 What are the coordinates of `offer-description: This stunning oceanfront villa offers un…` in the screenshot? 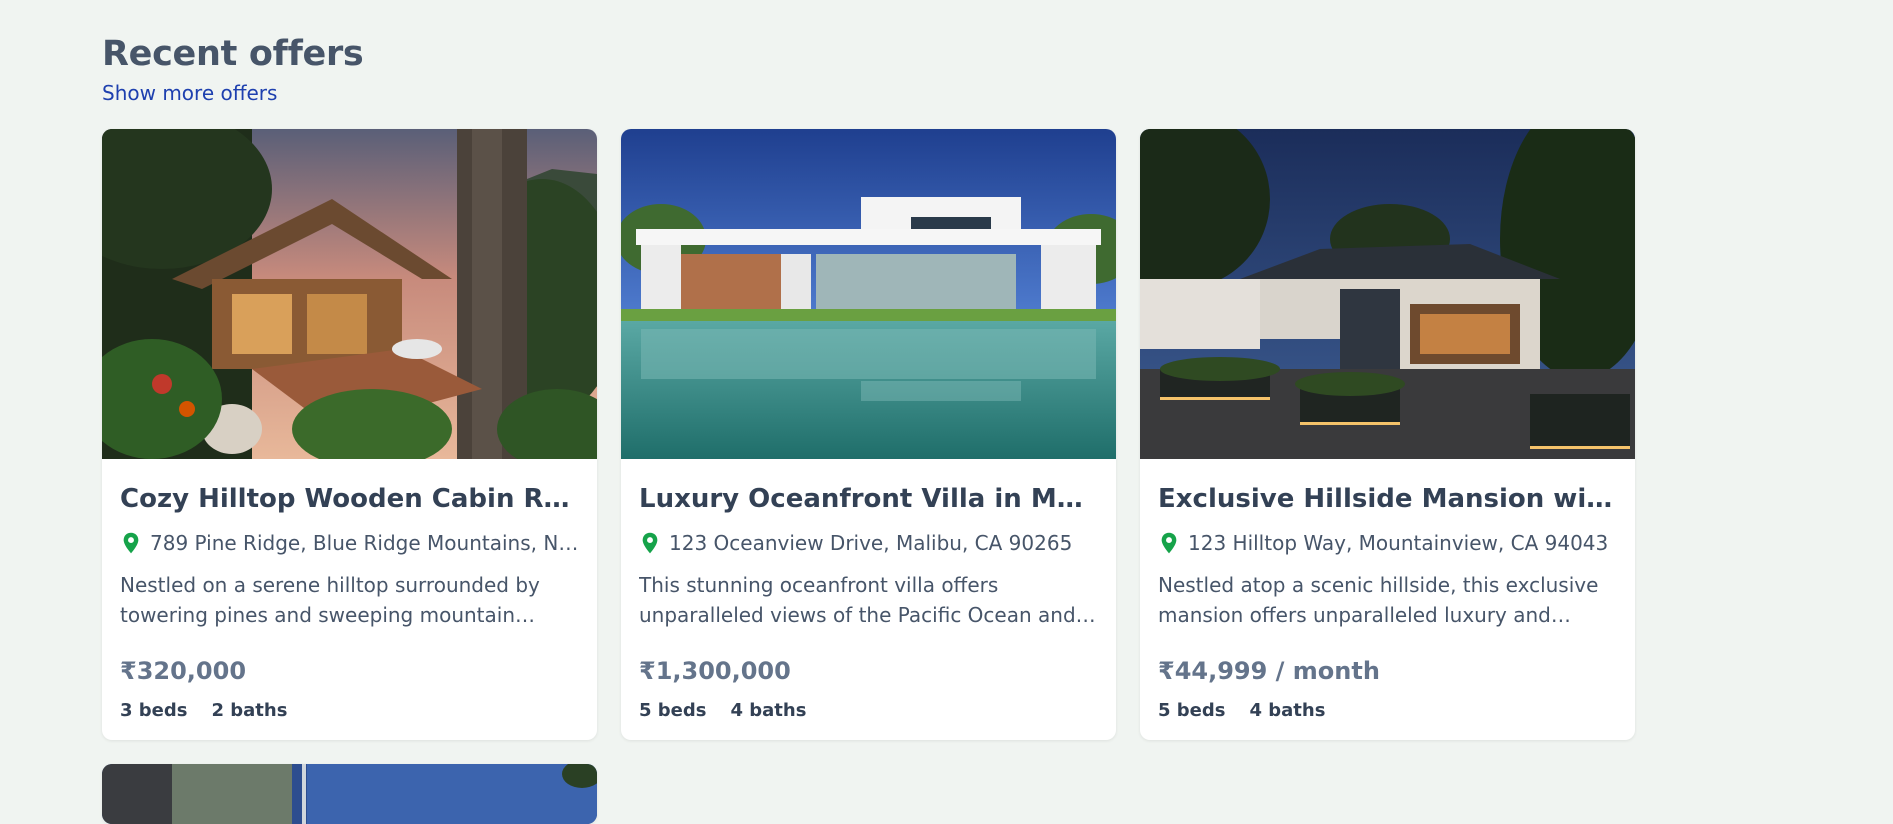 It's located at (868, 600).